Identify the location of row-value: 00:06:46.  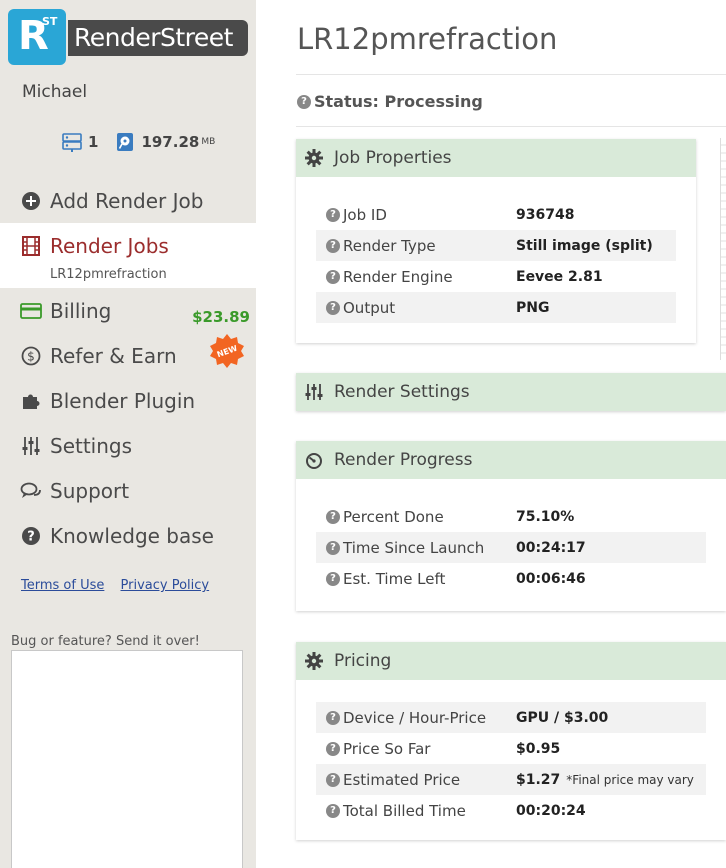
(551, 578).